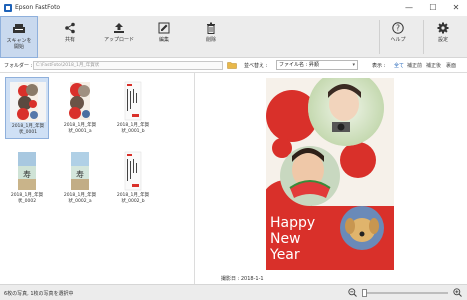 The width and height of the screenshot is (467, 300). I want to click on card-text-line3: Year, so click(285, 255).